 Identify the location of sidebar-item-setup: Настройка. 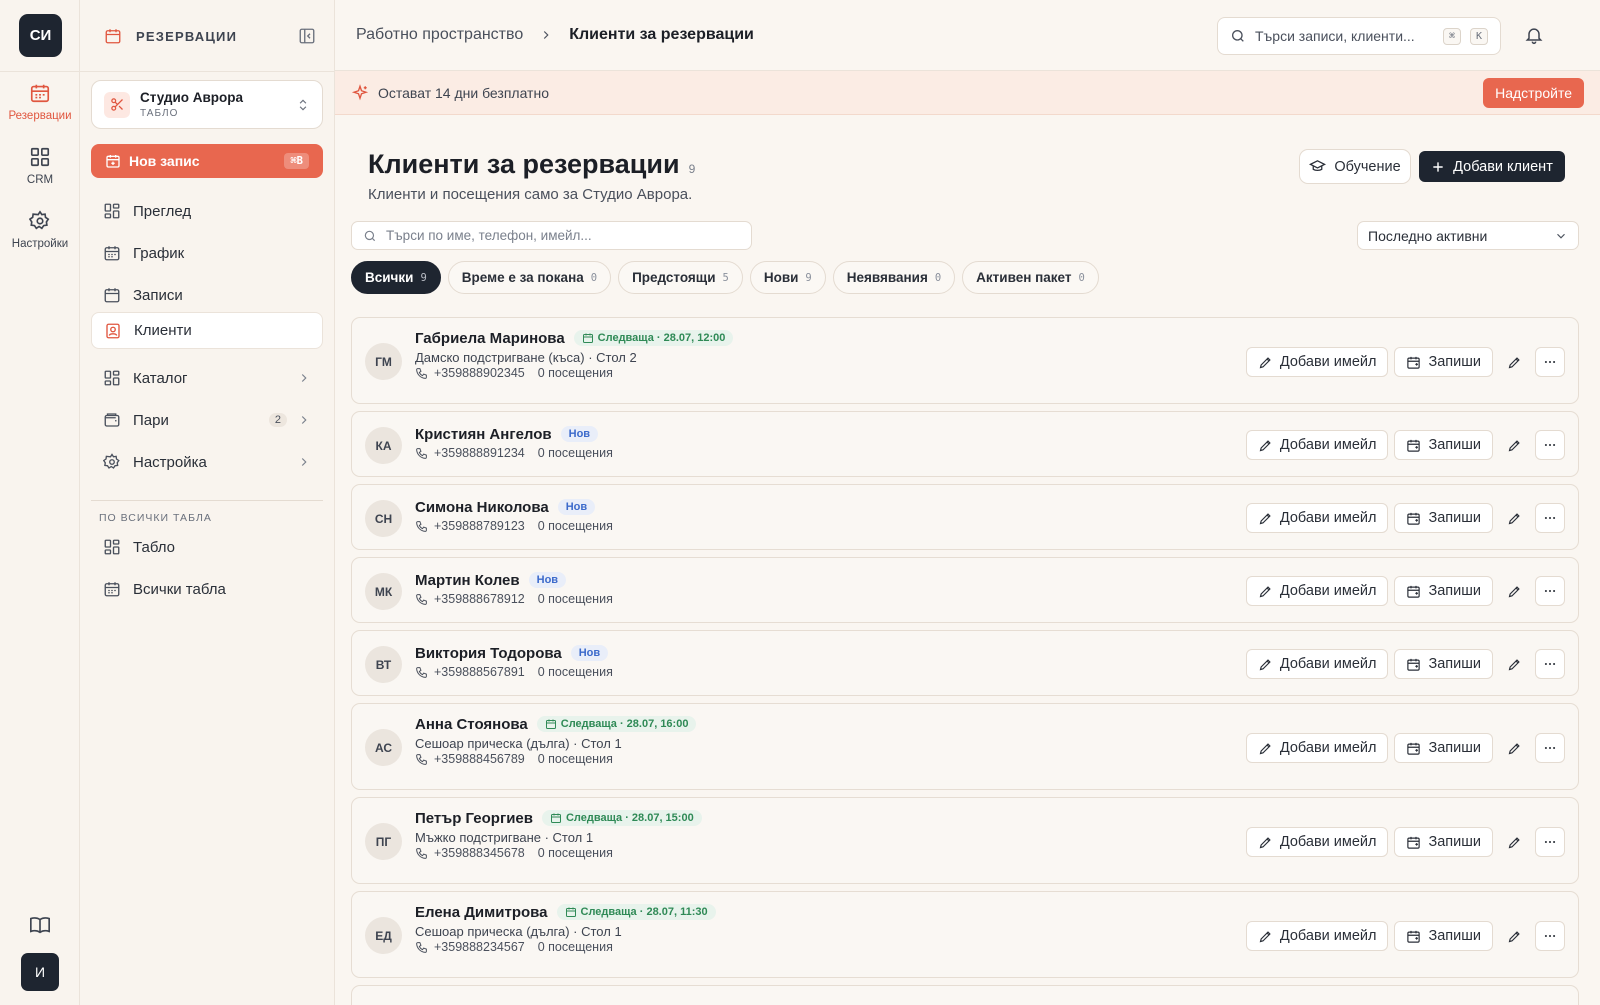
(207, 462).